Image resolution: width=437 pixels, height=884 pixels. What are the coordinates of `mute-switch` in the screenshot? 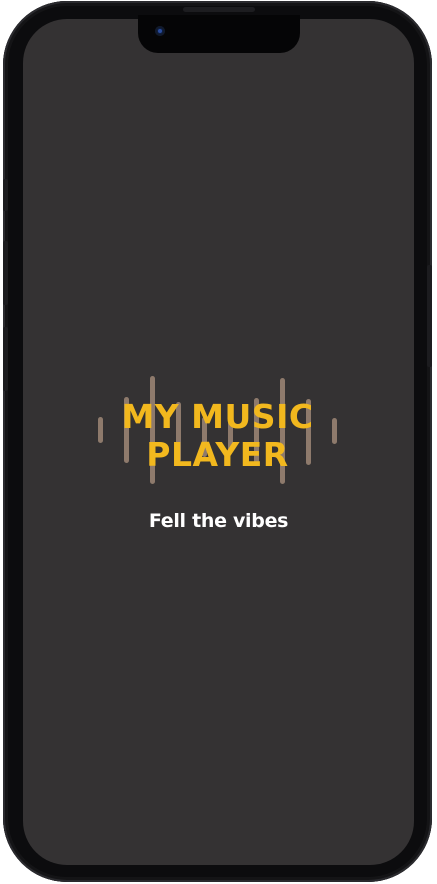 It's located at (5, 195).